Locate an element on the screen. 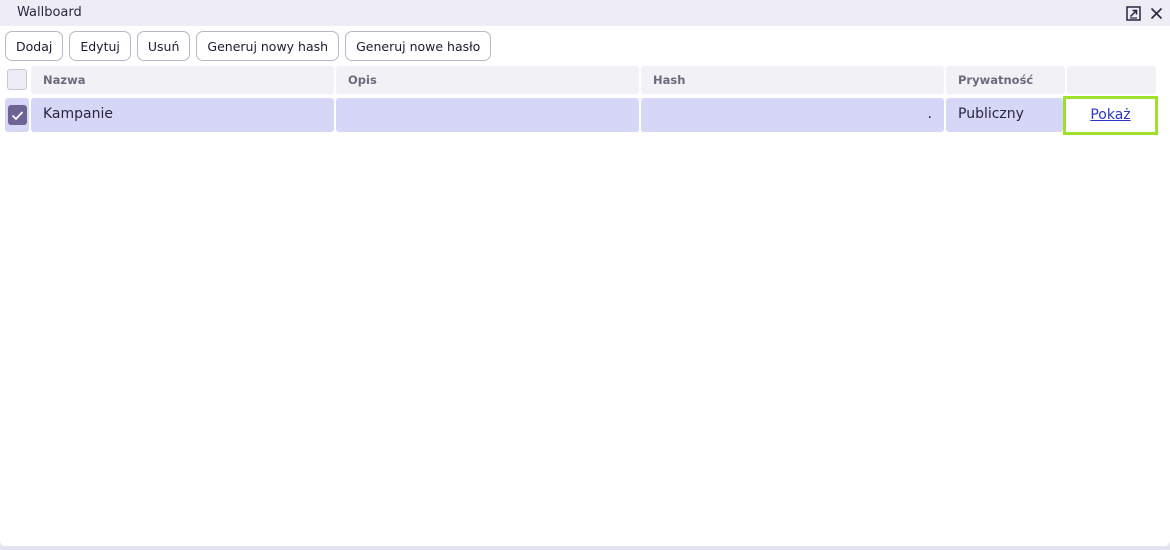  column-header-label: Prywatność is located at coordinates (996, 80).